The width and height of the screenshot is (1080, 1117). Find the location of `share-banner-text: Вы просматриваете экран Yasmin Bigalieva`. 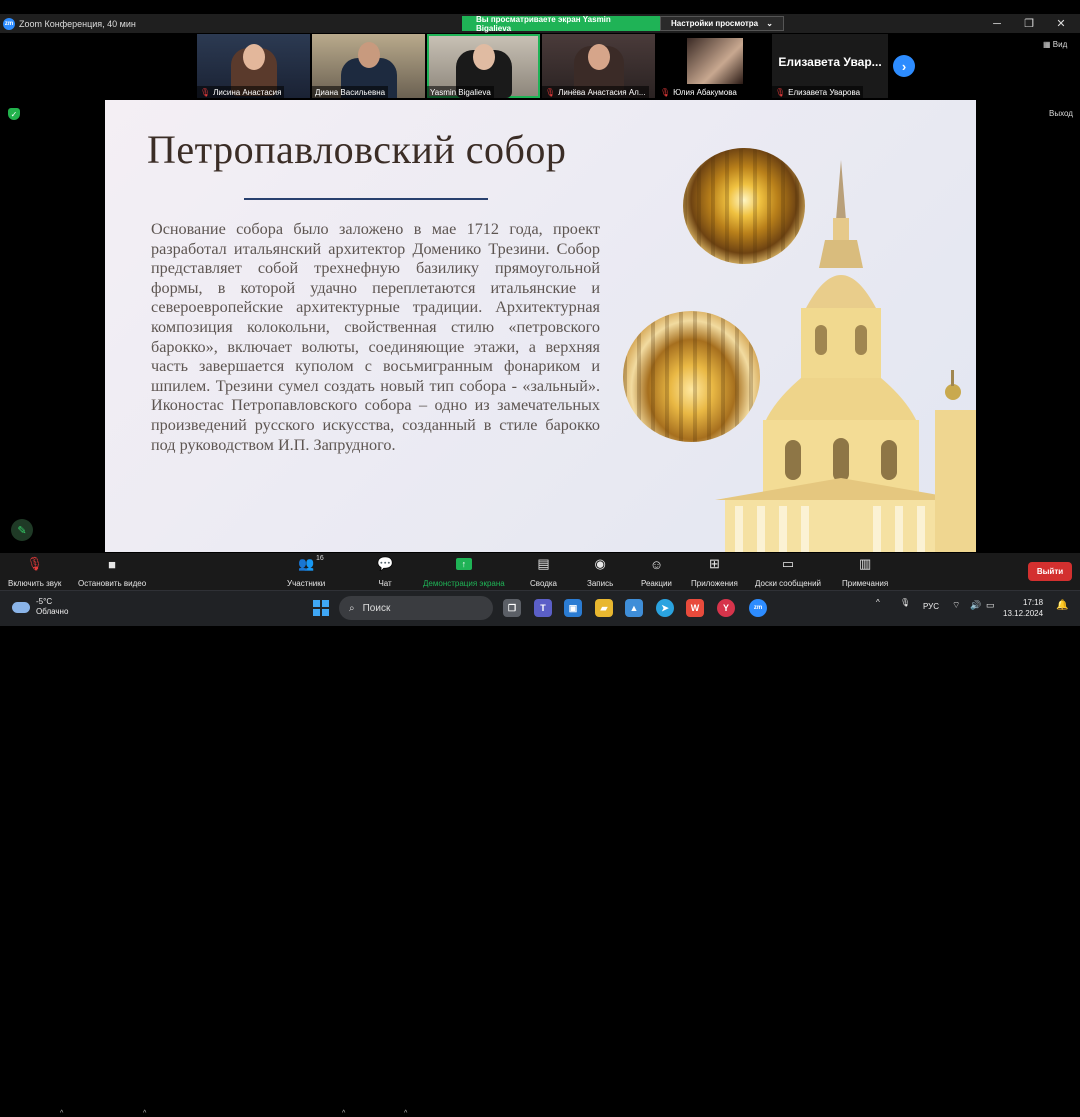

share-banner-text: Вы просматриваете экран Yasmin Bigalieva is located at coordinates (561, 24).